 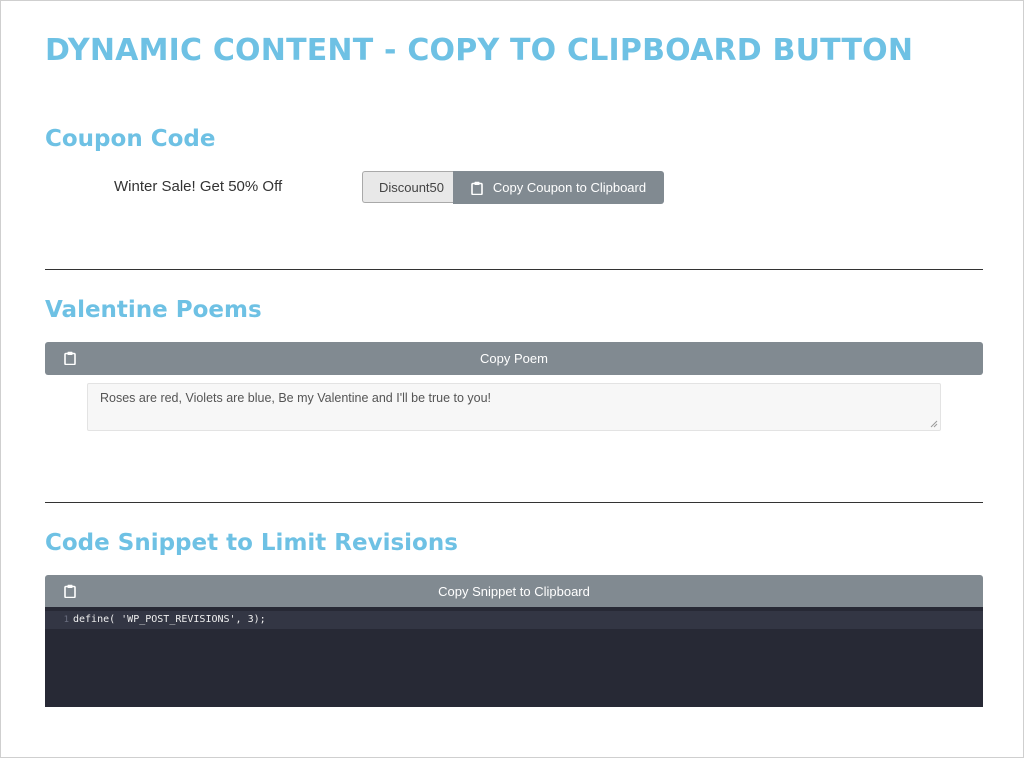 I want to click on copy-coupon-button: Copy Coupon to Clipboard, so click(x=558, y=187).